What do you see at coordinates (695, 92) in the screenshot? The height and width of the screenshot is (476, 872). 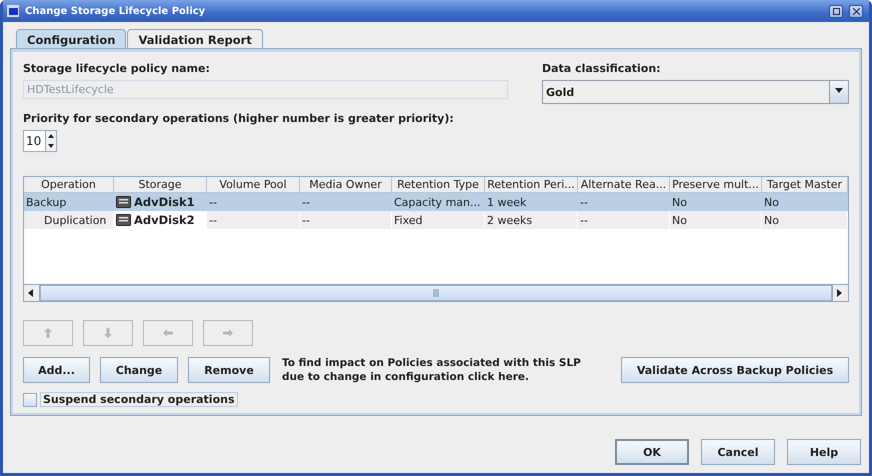 I see `data-classification-dropdown: Gold` at bounding box center [695, 92].